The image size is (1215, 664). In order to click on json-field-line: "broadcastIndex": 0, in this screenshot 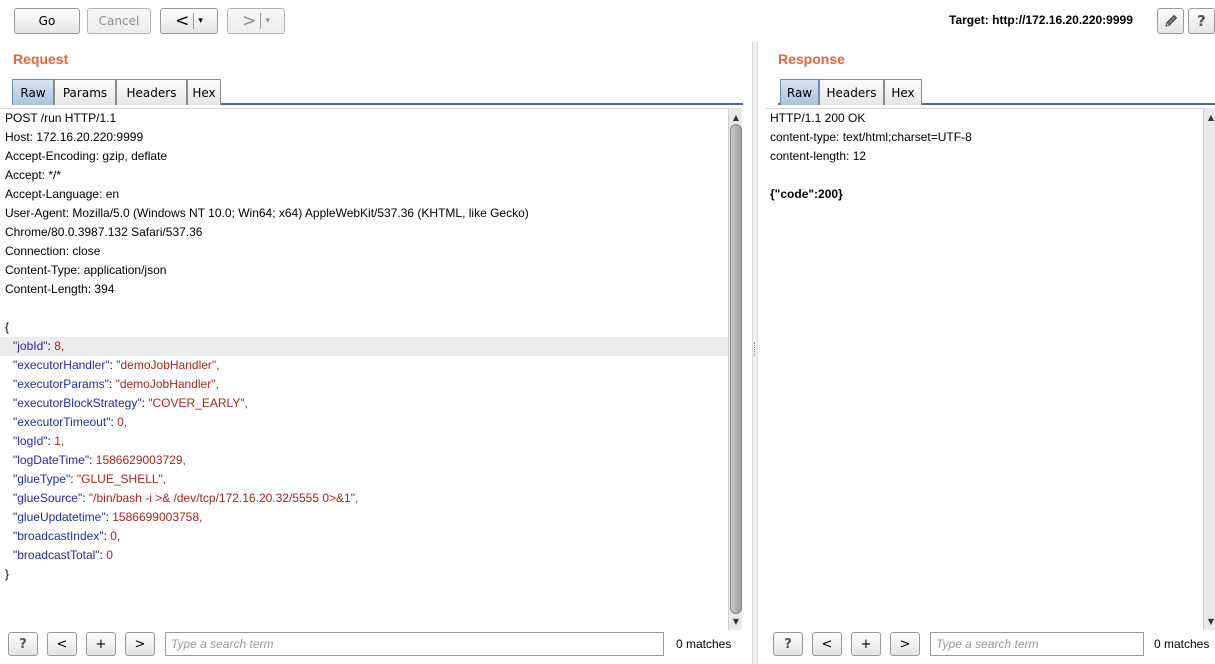, I will do `click(66, 536)`.